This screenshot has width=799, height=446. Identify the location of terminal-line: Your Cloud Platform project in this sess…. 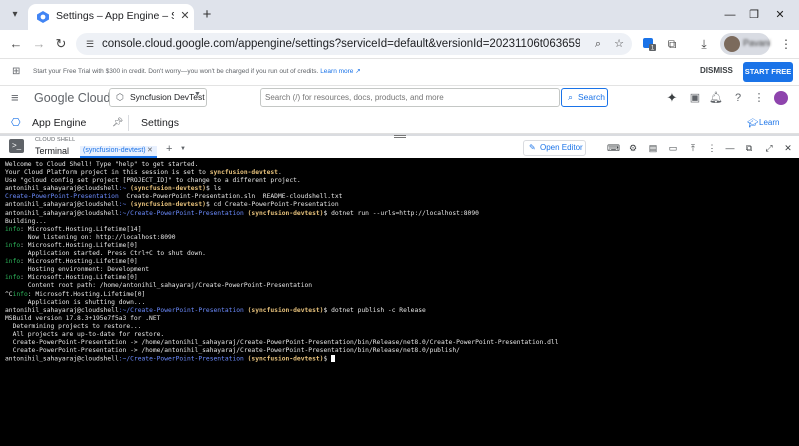
(143, 173).